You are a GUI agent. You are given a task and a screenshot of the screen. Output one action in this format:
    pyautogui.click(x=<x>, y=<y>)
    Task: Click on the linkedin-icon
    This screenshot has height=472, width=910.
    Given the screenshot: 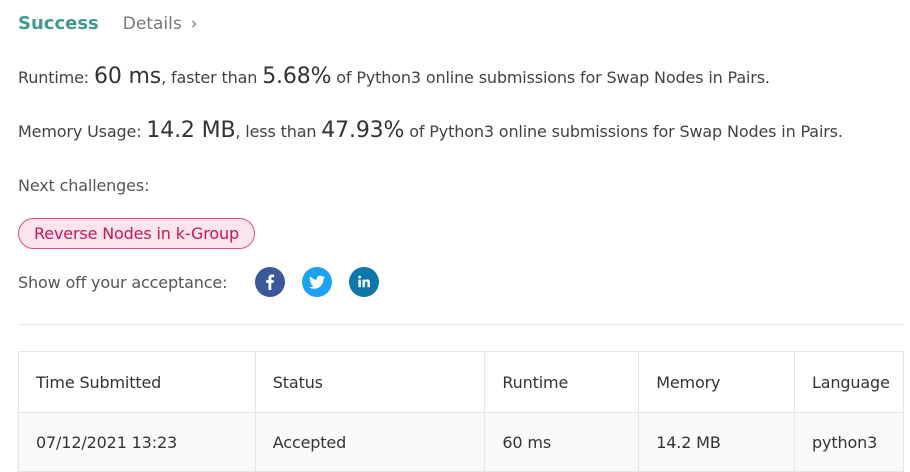 What is the action you would take?
    pyautogui.click(x=364, y=282)
    